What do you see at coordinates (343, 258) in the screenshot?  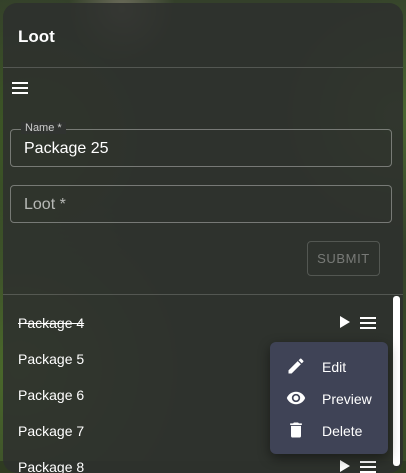 I see `submit-button: SUBMIT` at bounding box center [343, 258].